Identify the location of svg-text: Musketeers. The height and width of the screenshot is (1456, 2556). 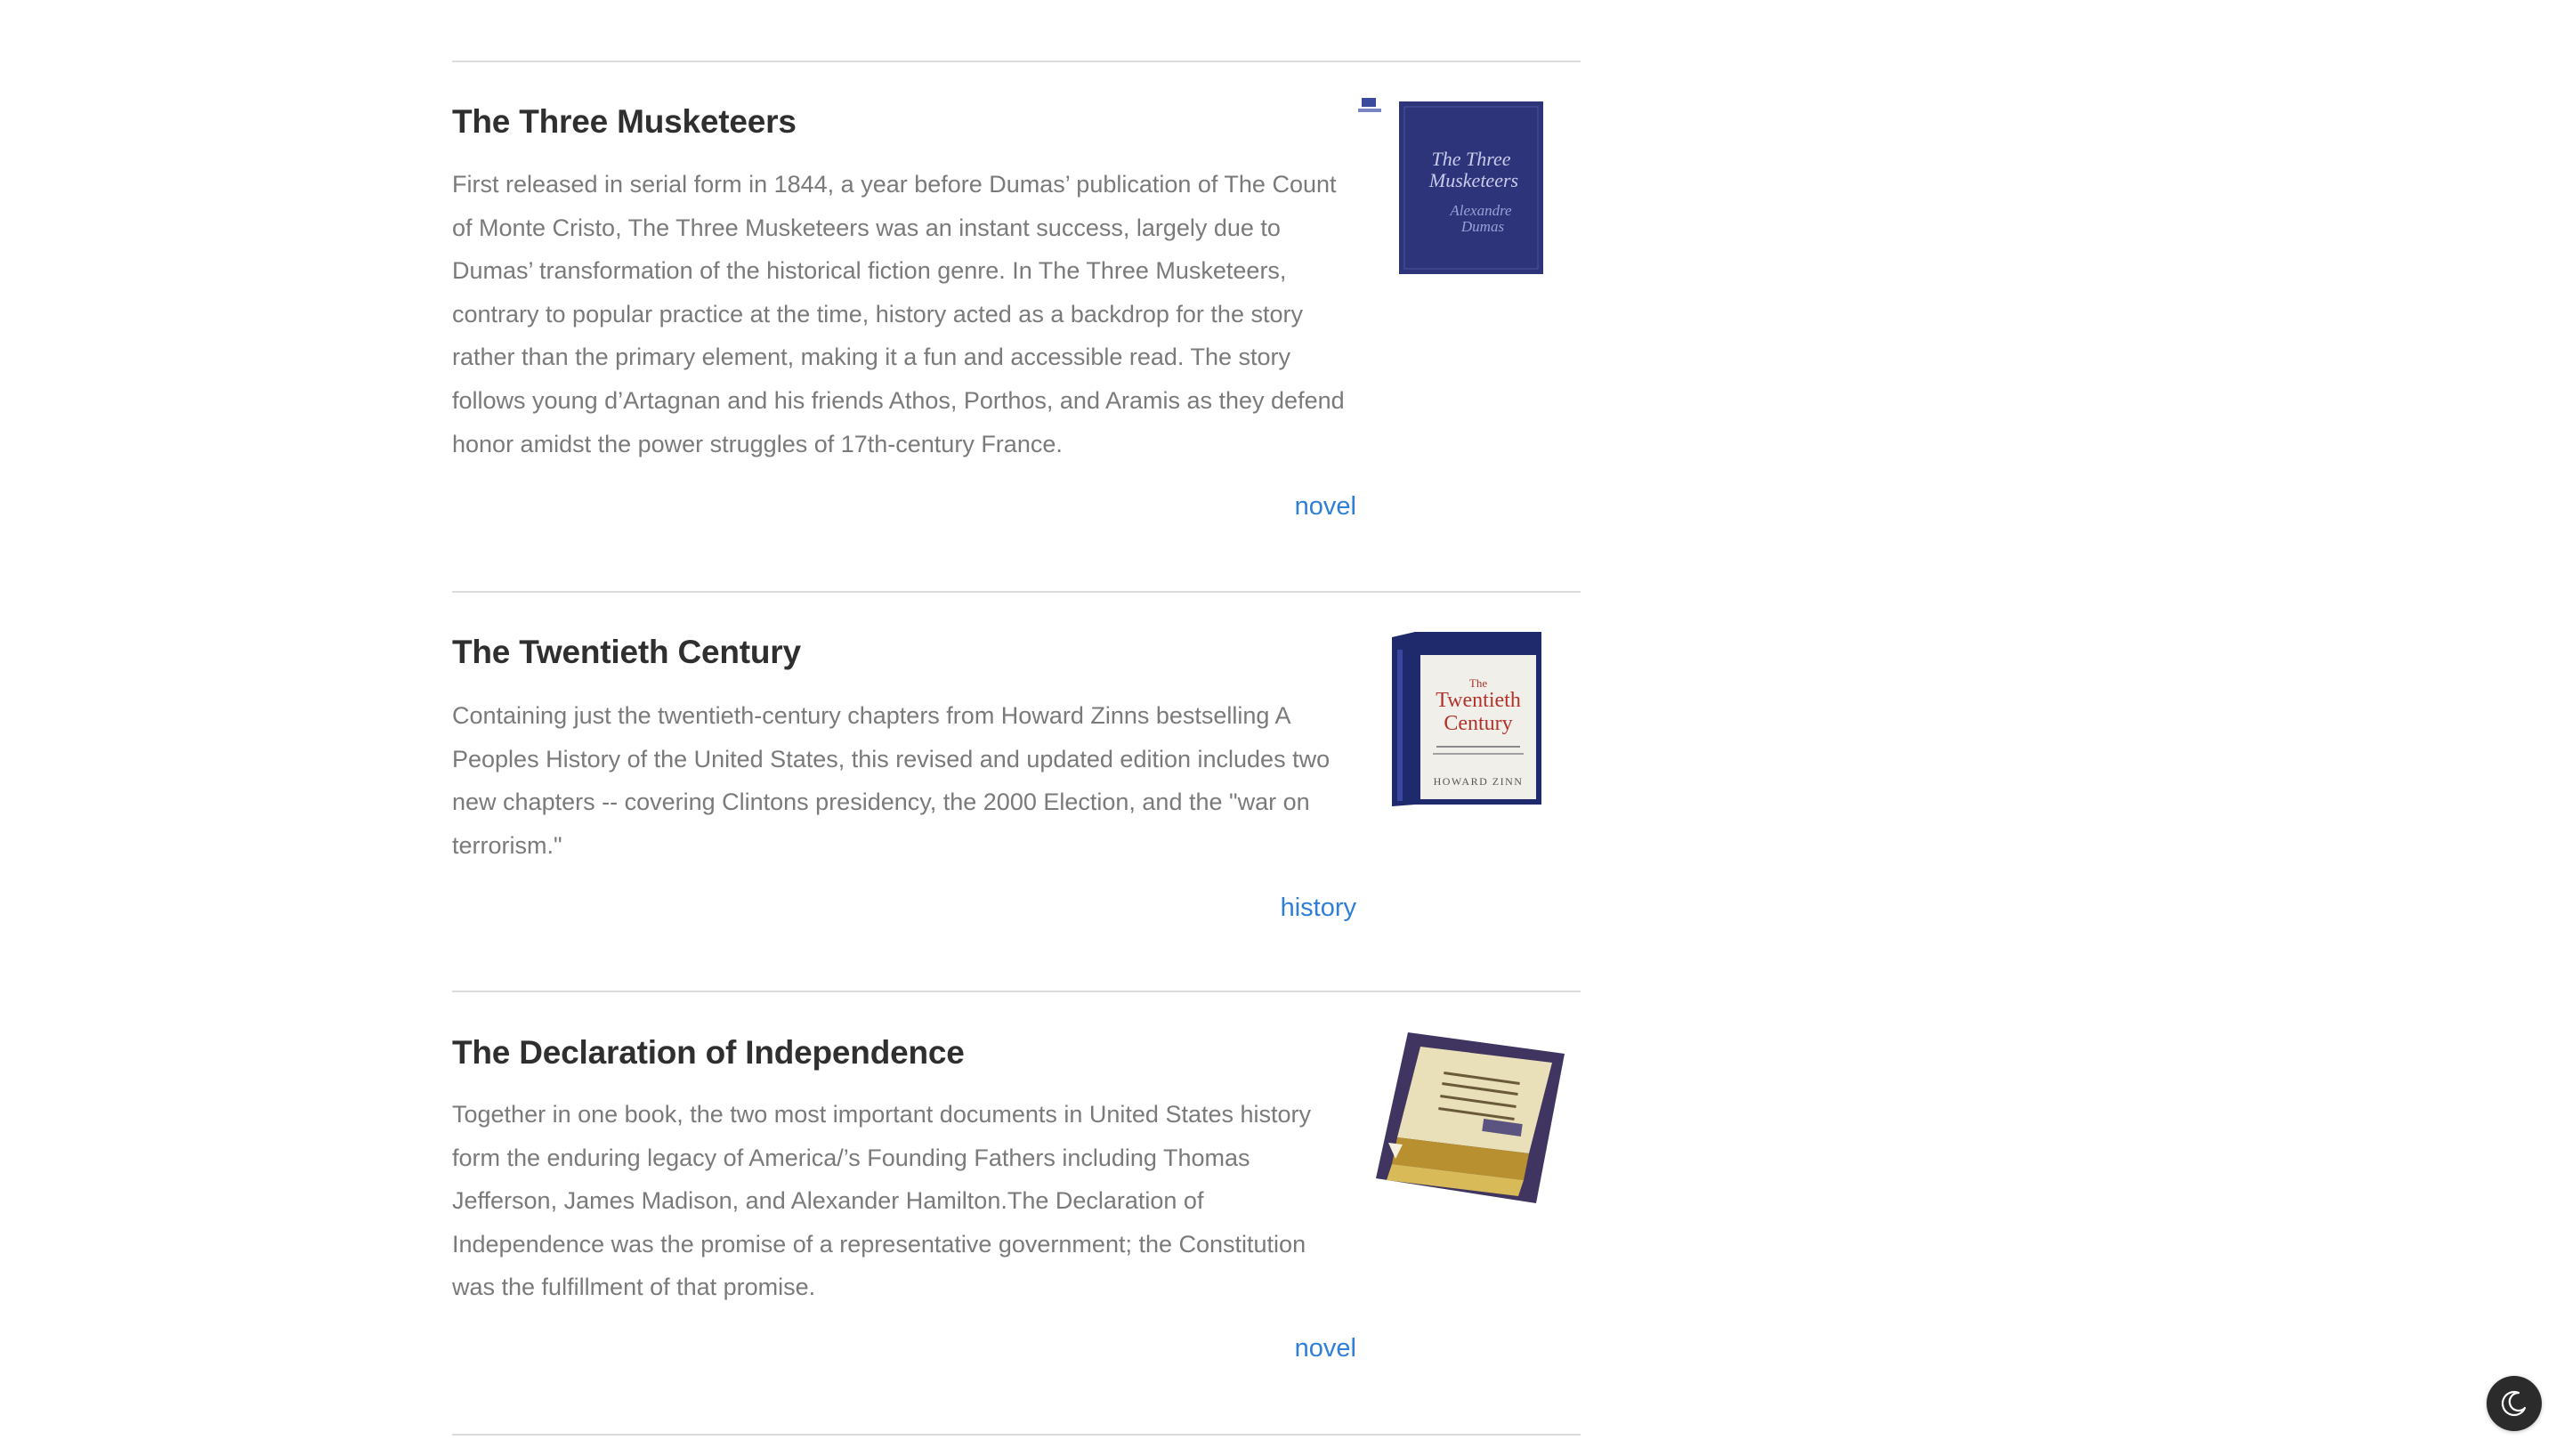
(1473, 180).